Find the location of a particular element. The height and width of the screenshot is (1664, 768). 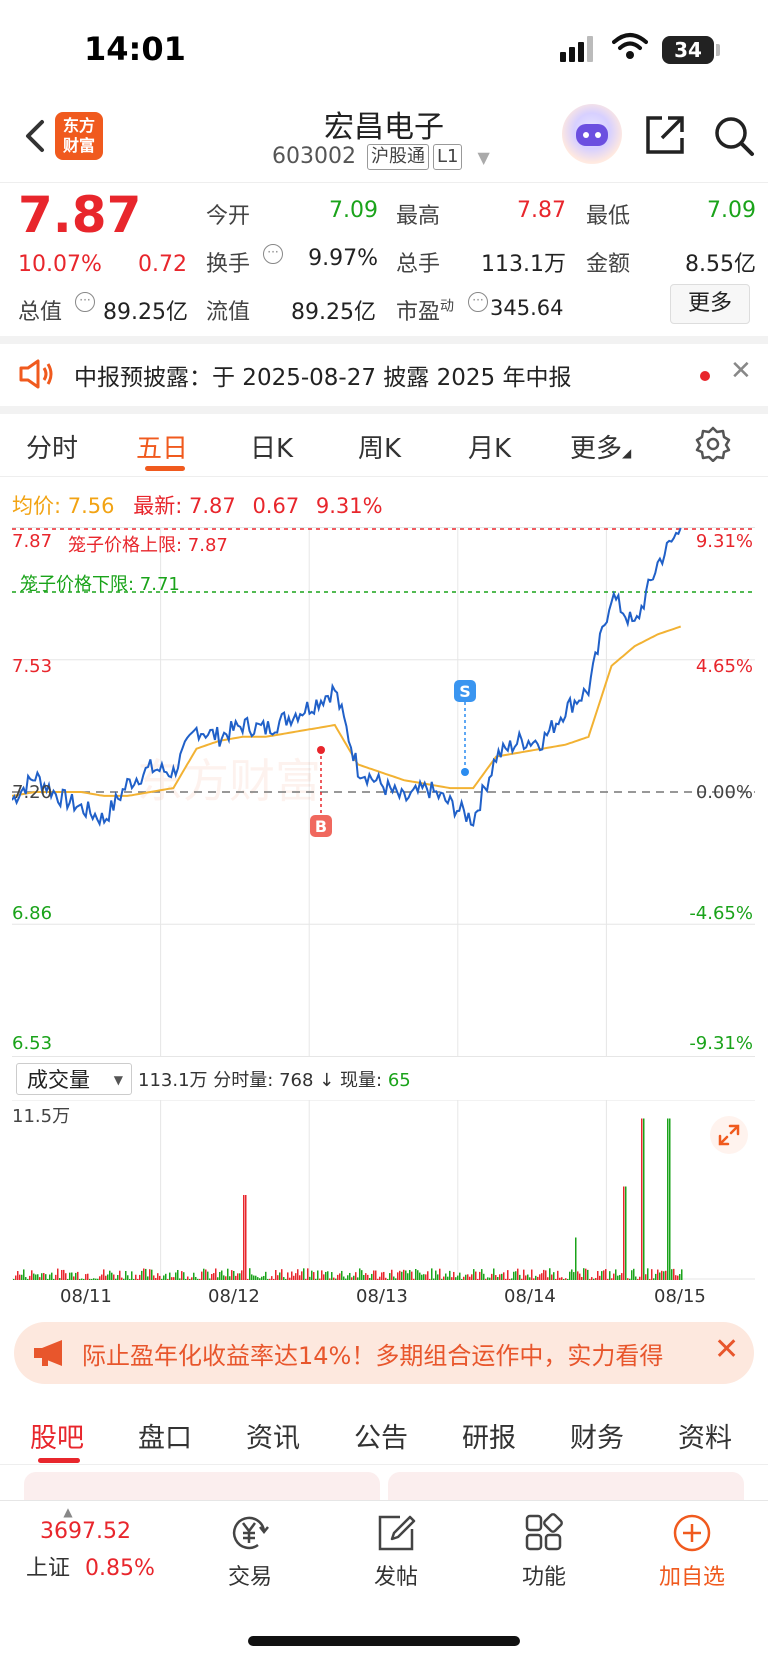

now-vol-value: 65 is located at coordinates (399, 1080).